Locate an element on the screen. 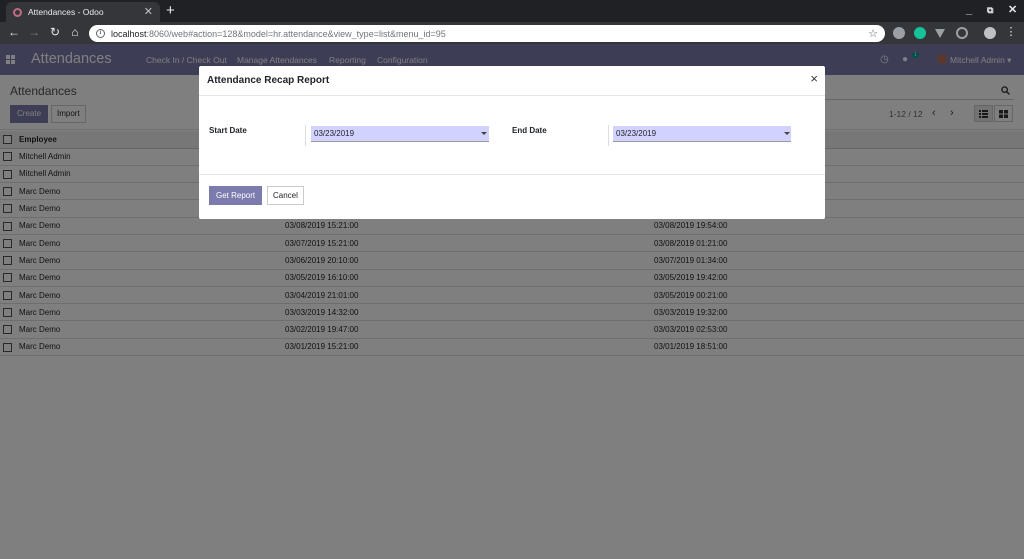  site-info-icon: i is located at coordinates (100, 33).